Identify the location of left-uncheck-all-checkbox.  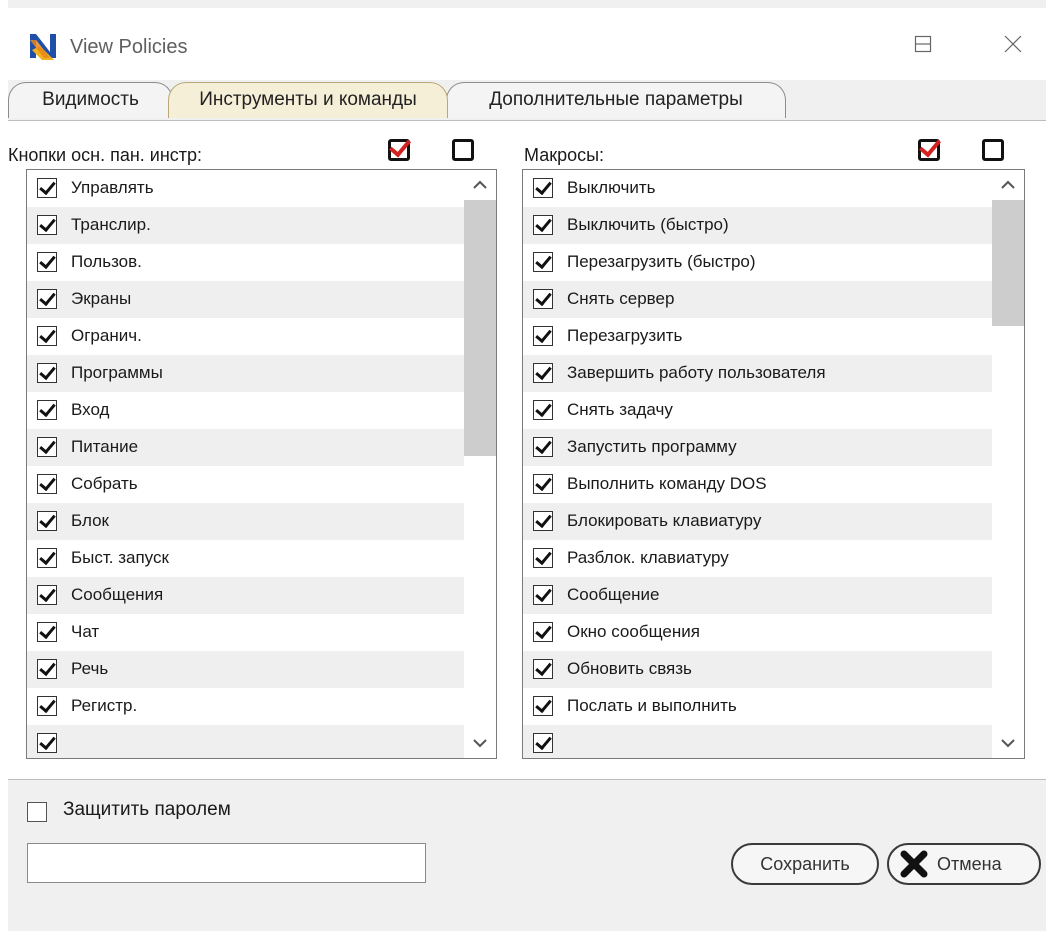
(463, 150).